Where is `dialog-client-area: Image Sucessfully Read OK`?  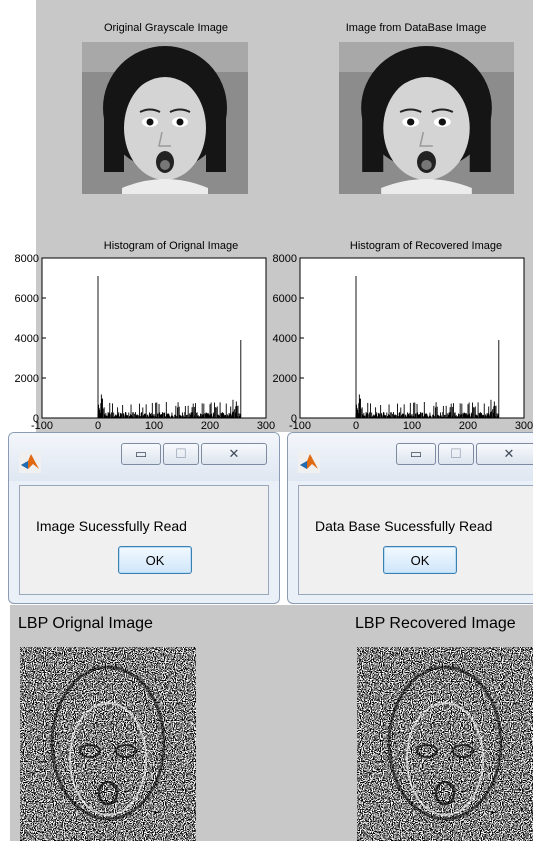 dialog-client-area: Image Sucessfully Read OK is located at coordinates (144, 540).